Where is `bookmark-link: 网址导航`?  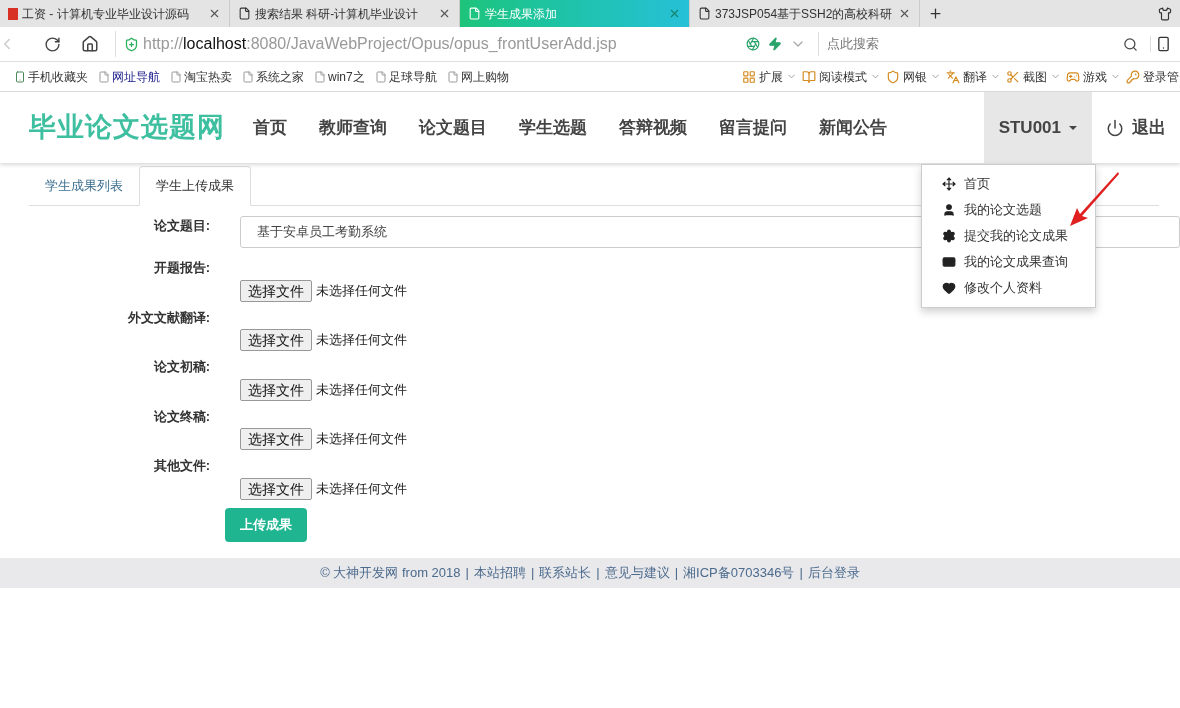 bookmark-link: 网址导航 is located at coordinates (129, 76).